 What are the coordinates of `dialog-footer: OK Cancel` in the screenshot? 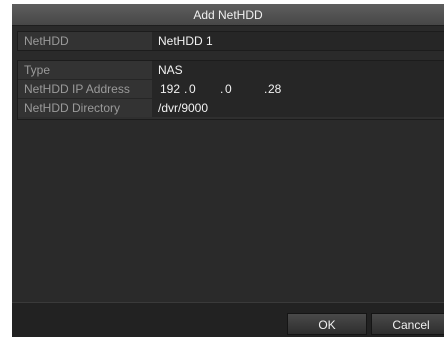 It's located at (228, 319).